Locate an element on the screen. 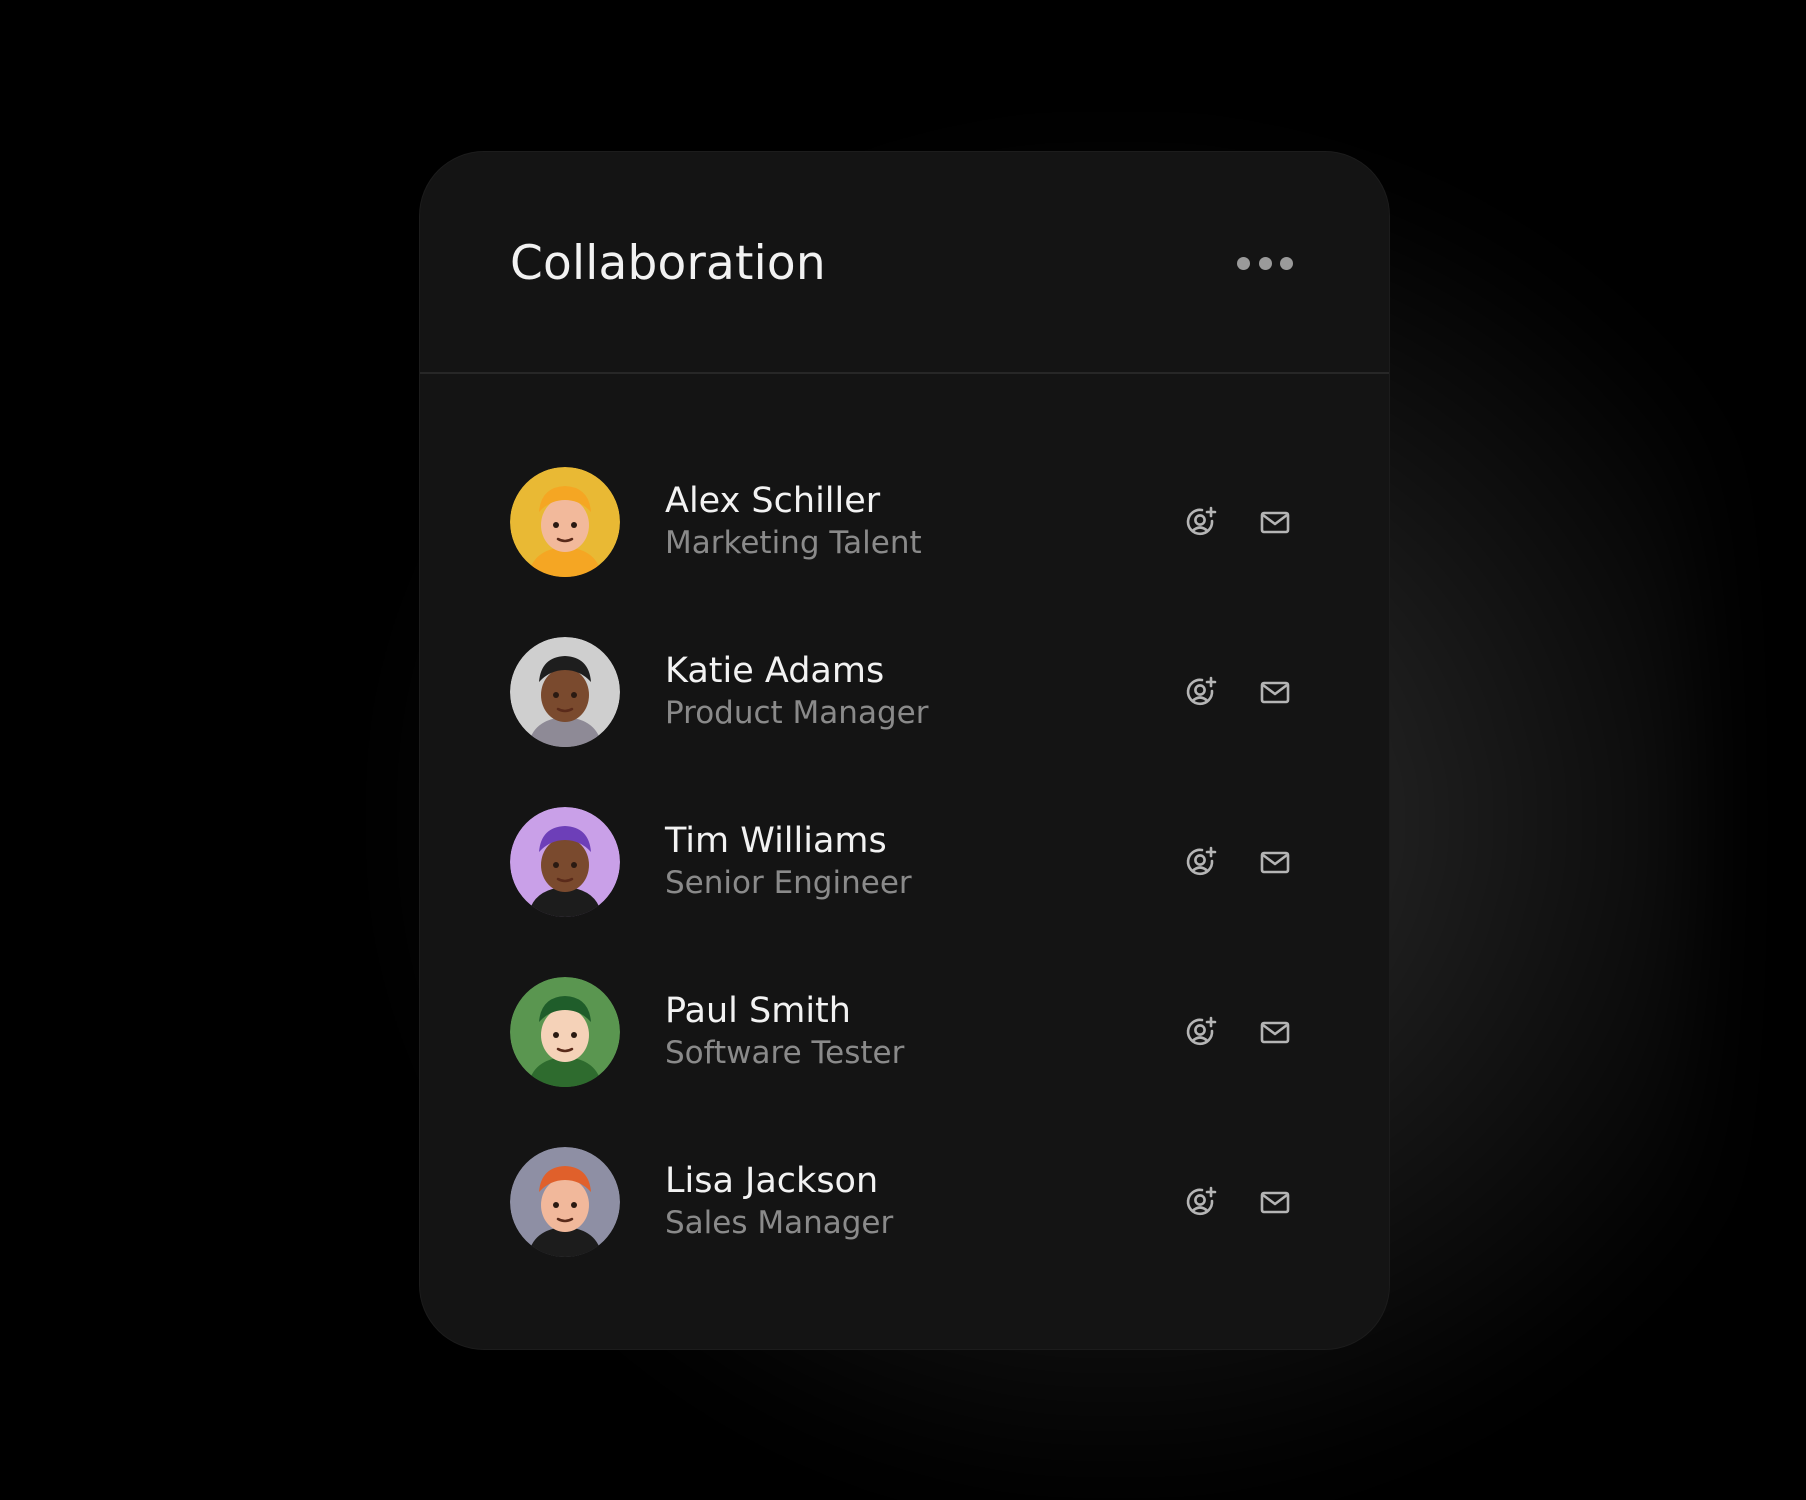  member-row: Alex Schiller Marketing Talent is located at coordinates (901, 522).